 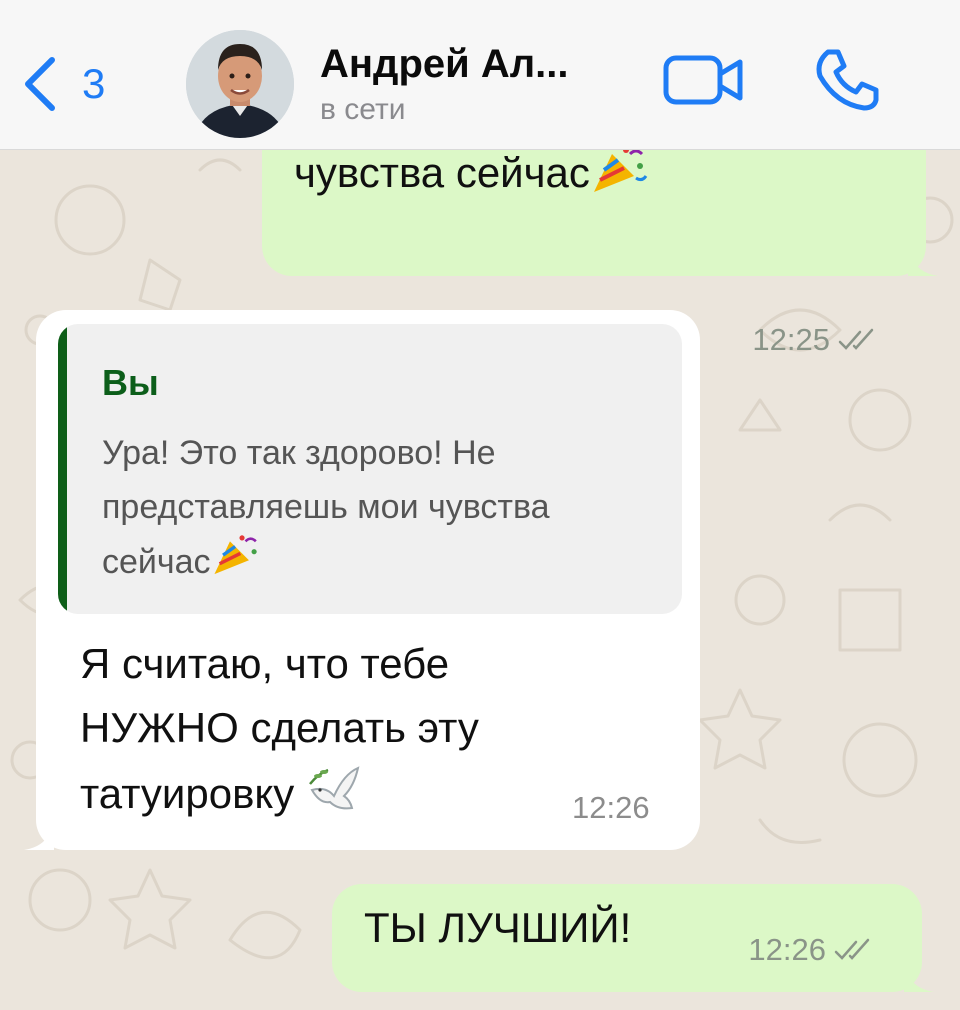 I want to click on unread-count: 3, so click(x=94, y=83).